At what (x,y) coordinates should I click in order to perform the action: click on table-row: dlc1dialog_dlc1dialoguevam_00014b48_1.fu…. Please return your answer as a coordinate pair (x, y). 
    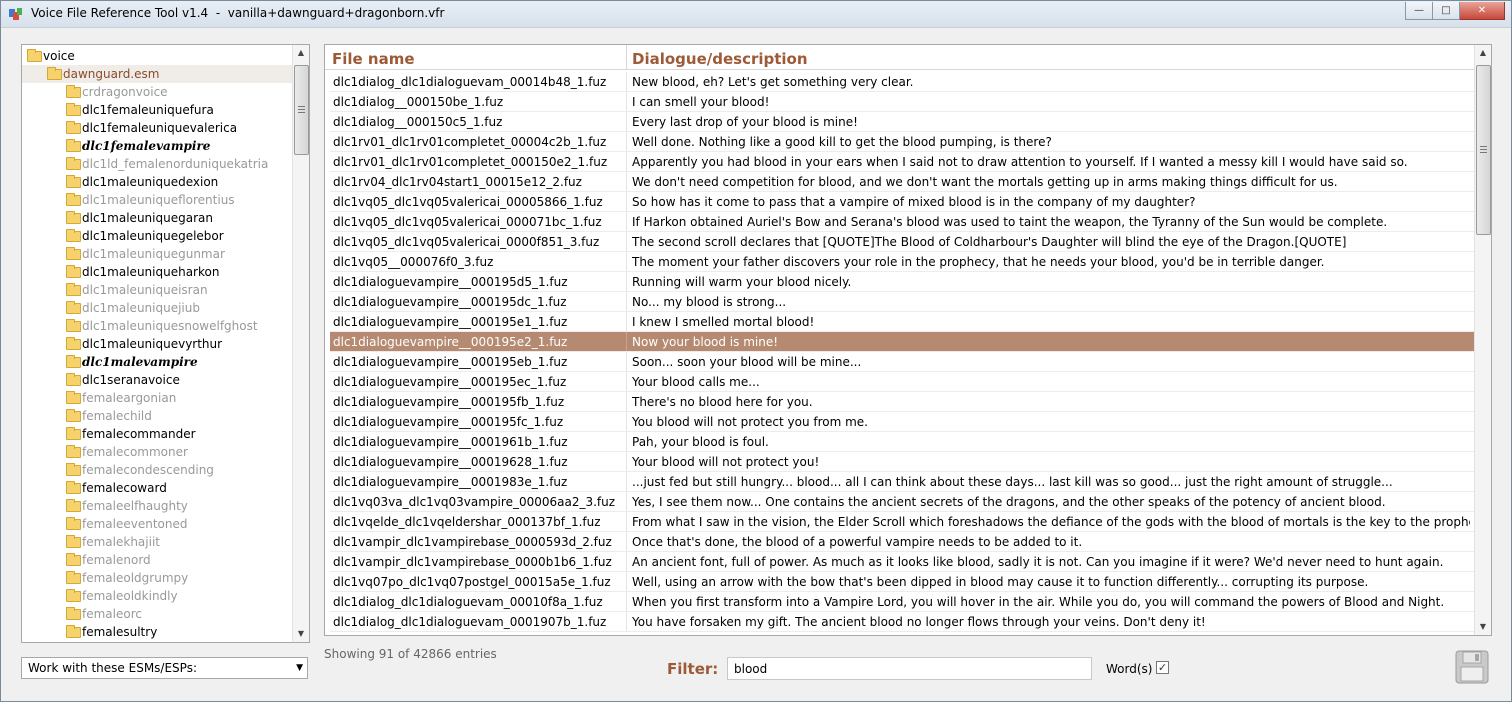
    Looking at the image, I should click on (902, 82).